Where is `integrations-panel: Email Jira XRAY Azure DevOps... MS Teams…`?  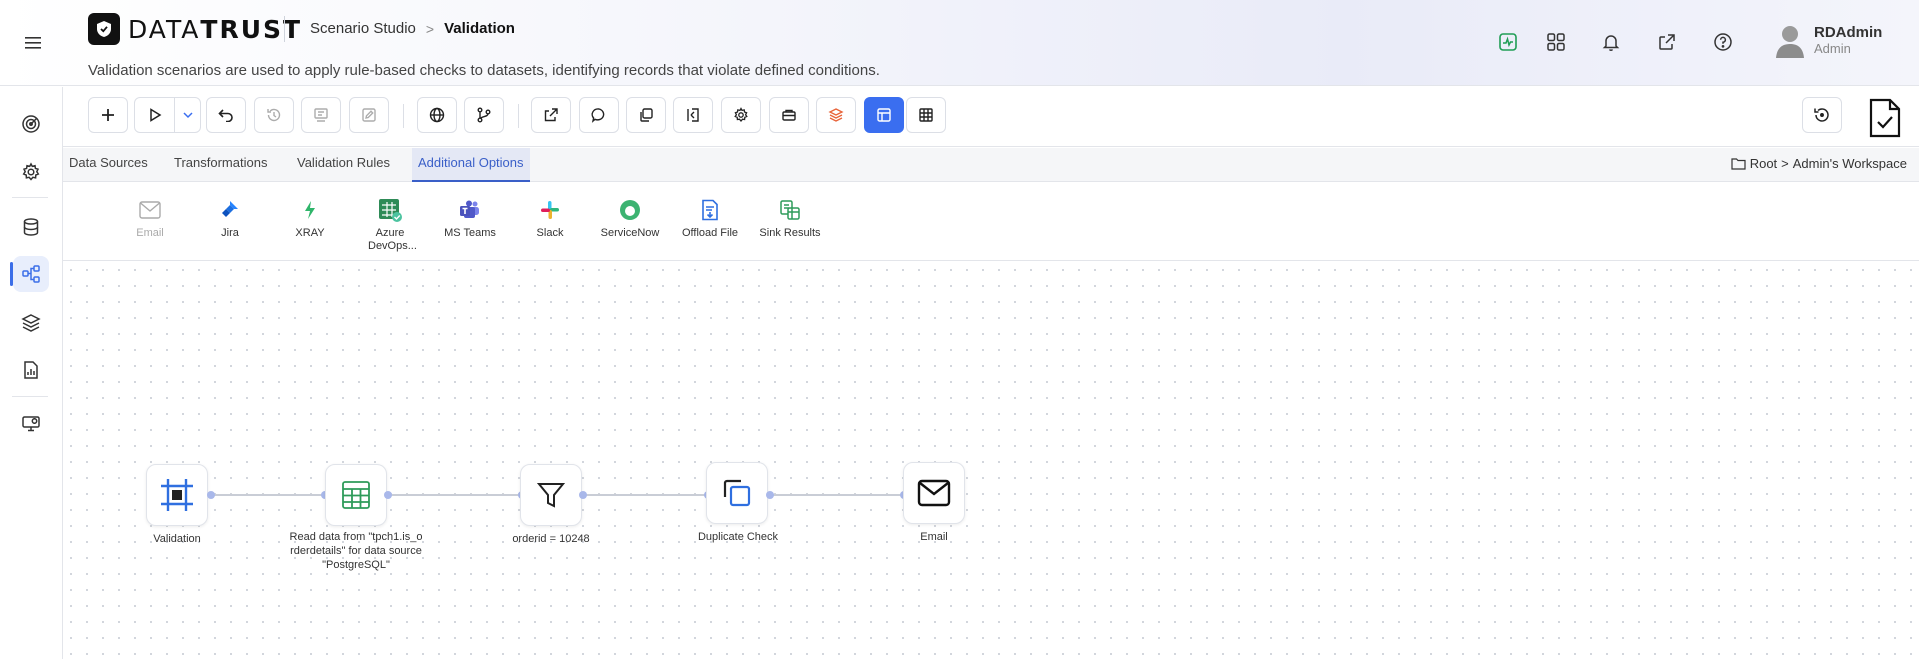 integrations-panel: Email Jira XRAY Azure DevOps... MS Teams… is located at coordinates (991, 222).